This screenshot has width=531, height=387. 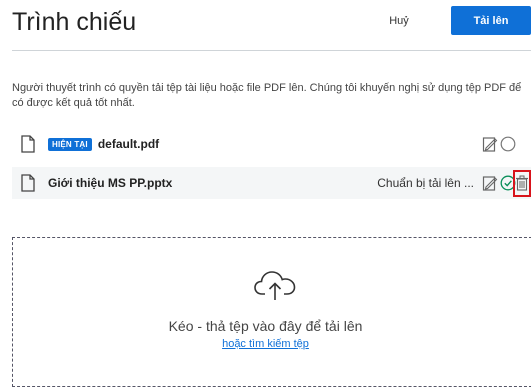 What do you see at coordinates (271, 50) in the screenshot?
I see `divider` at bounding box center [271, 50].